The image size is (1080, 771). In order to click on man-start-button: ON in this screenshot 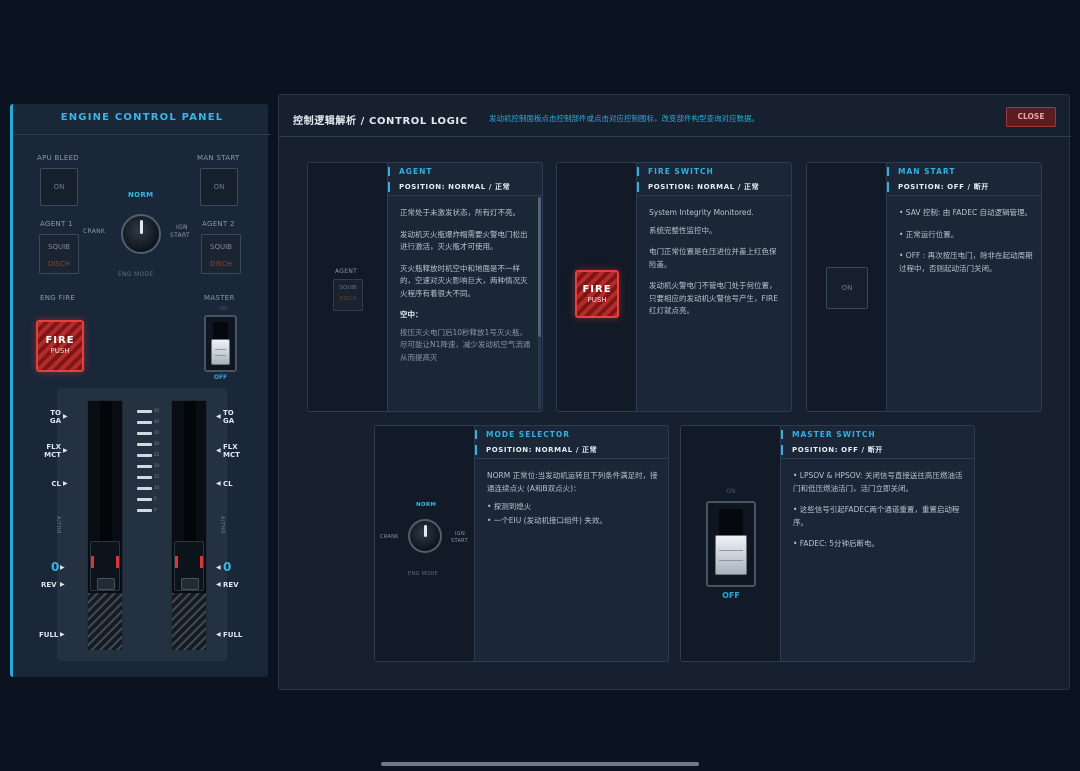, I will do `click(219, 187)`.